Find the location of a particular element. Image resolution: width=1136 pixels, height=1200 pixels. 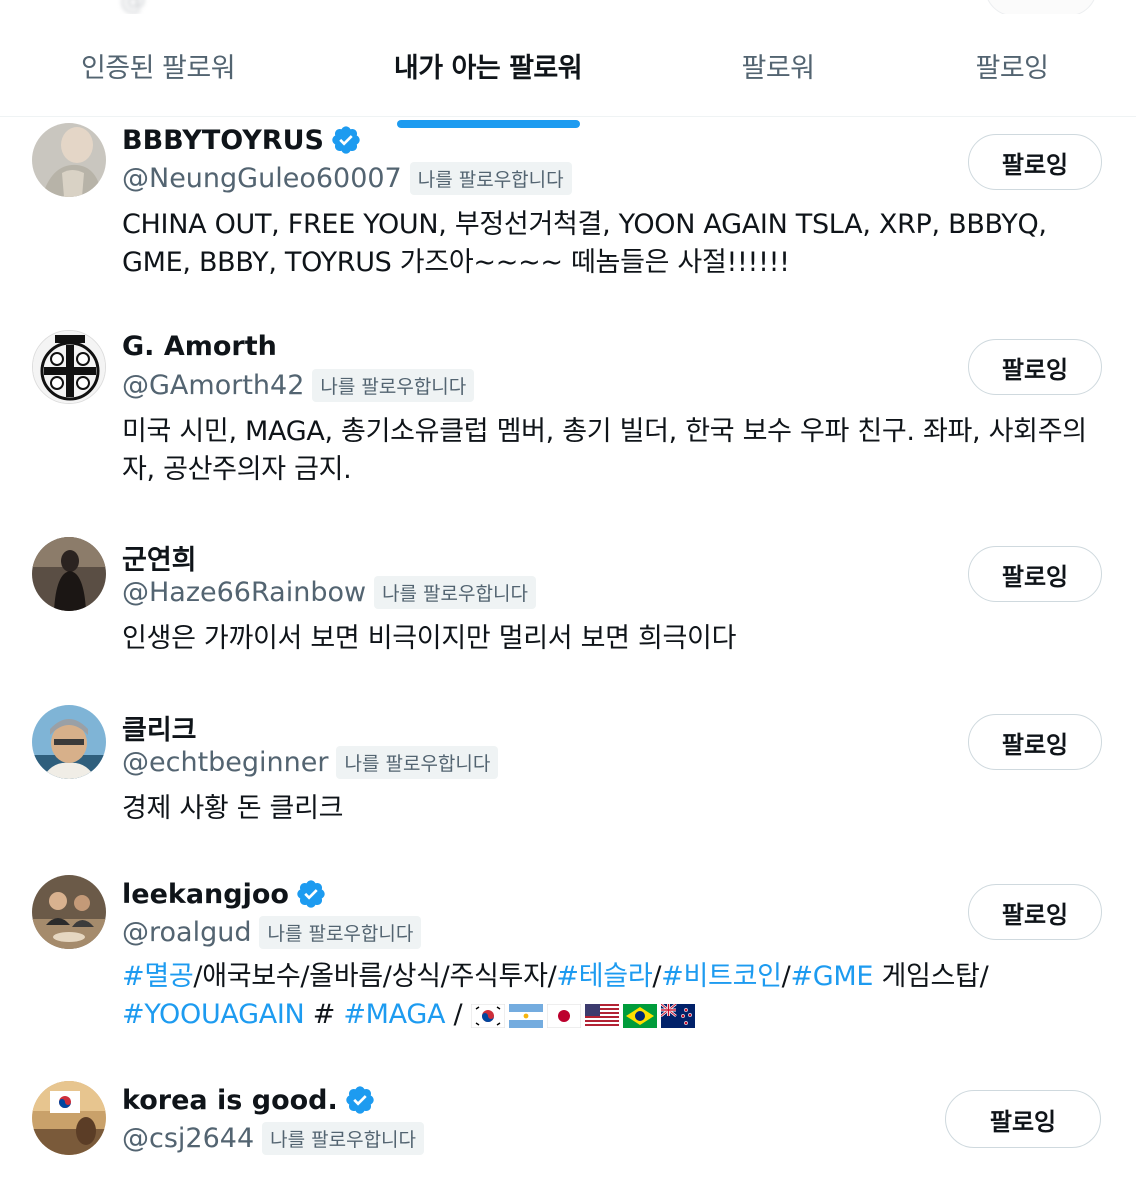

user-handle: @NeungGuleo60007 is located at coordinates (262, 178).